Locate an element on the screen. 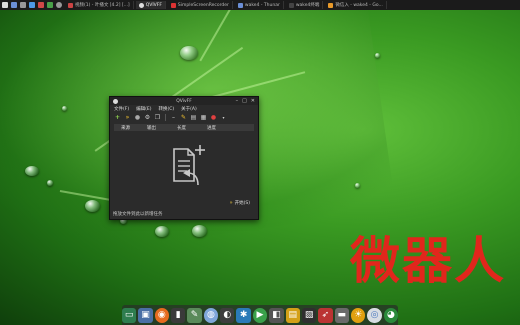  monitor-icon: ▣ is located at coordinates (145, 315).